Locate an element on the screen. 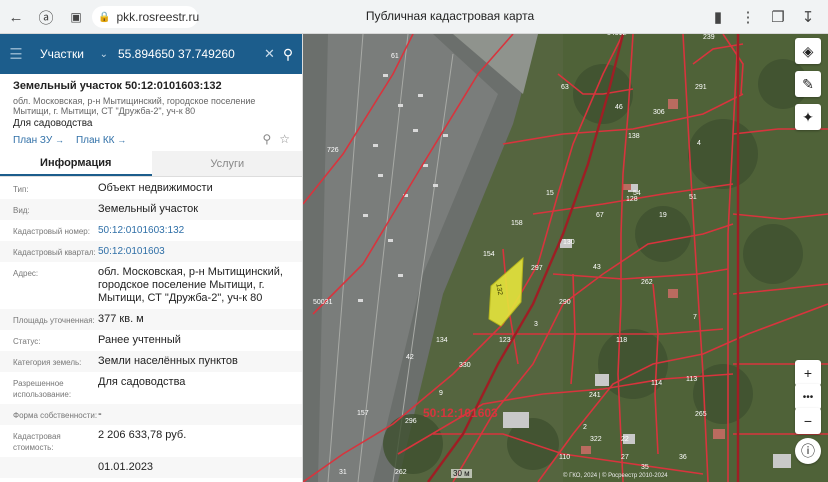 The image size is (828, 482). info-icon: ⓘ is located at coordinates (808, 451).